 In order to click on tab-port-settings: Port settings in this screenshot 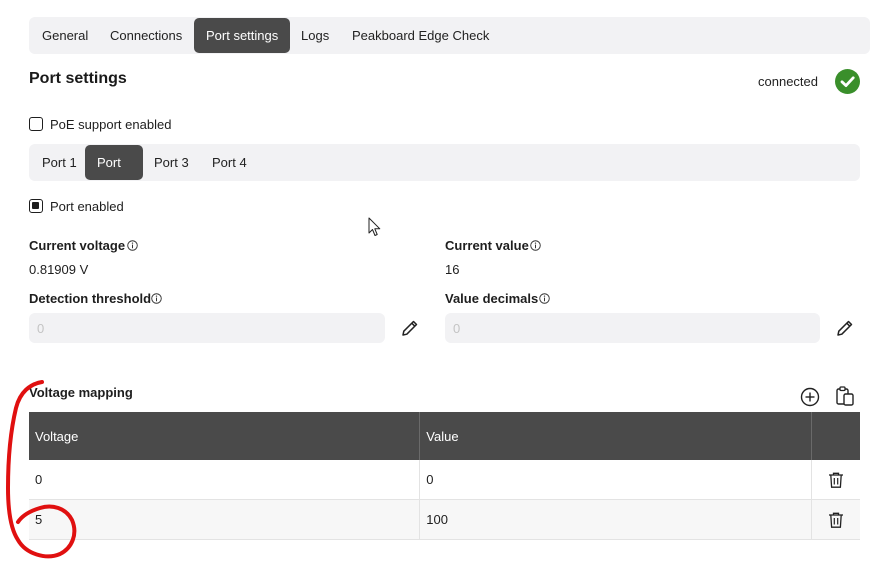, I will do `click(242, 35)`.